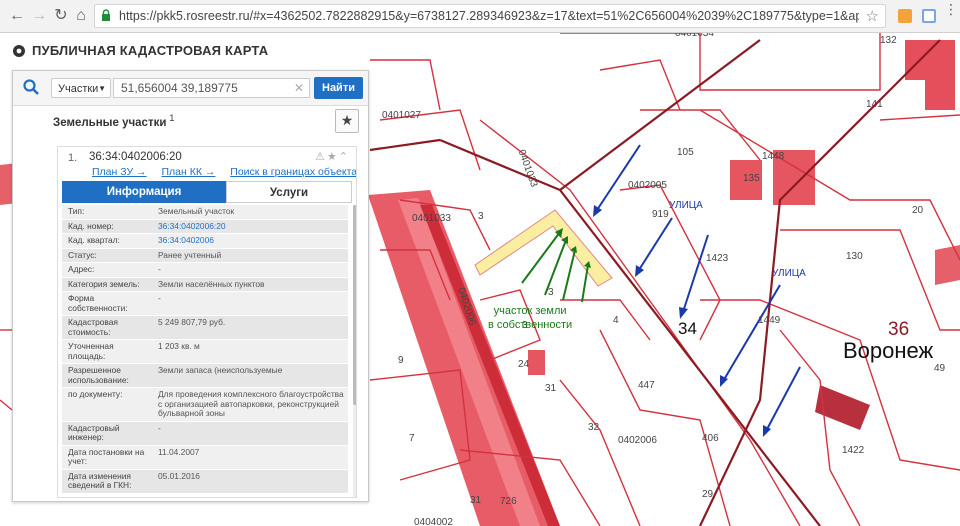 This screenshot has width=960, height=526. What do you see at coordinates (106, 456) in the screenshot?
I see `attribute-label: Дата постановки на учет:` at bounding box center [106, 456].